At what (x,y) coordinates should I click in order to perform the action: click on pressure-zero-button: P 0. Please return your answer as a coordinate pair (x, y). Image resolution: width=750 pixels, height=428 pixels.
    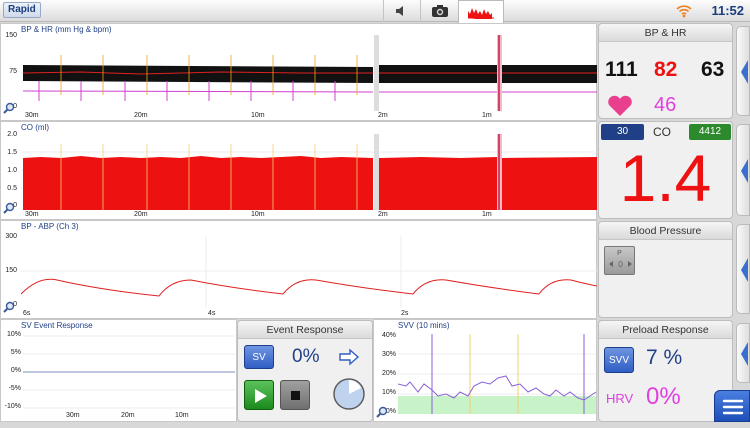
    Looking at the image, I should click on (619, 260).